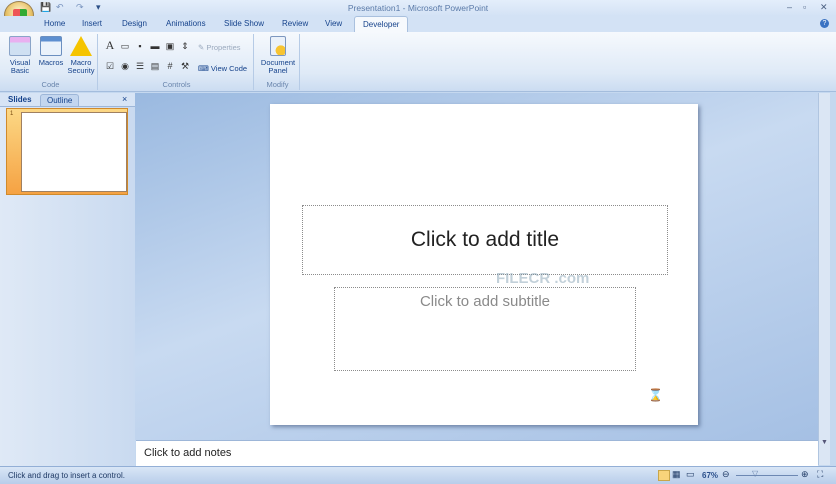 Image resolution: width=836 pixels, height=484 pixels. I want to click on label-control-icon: A, so click(110, 45).